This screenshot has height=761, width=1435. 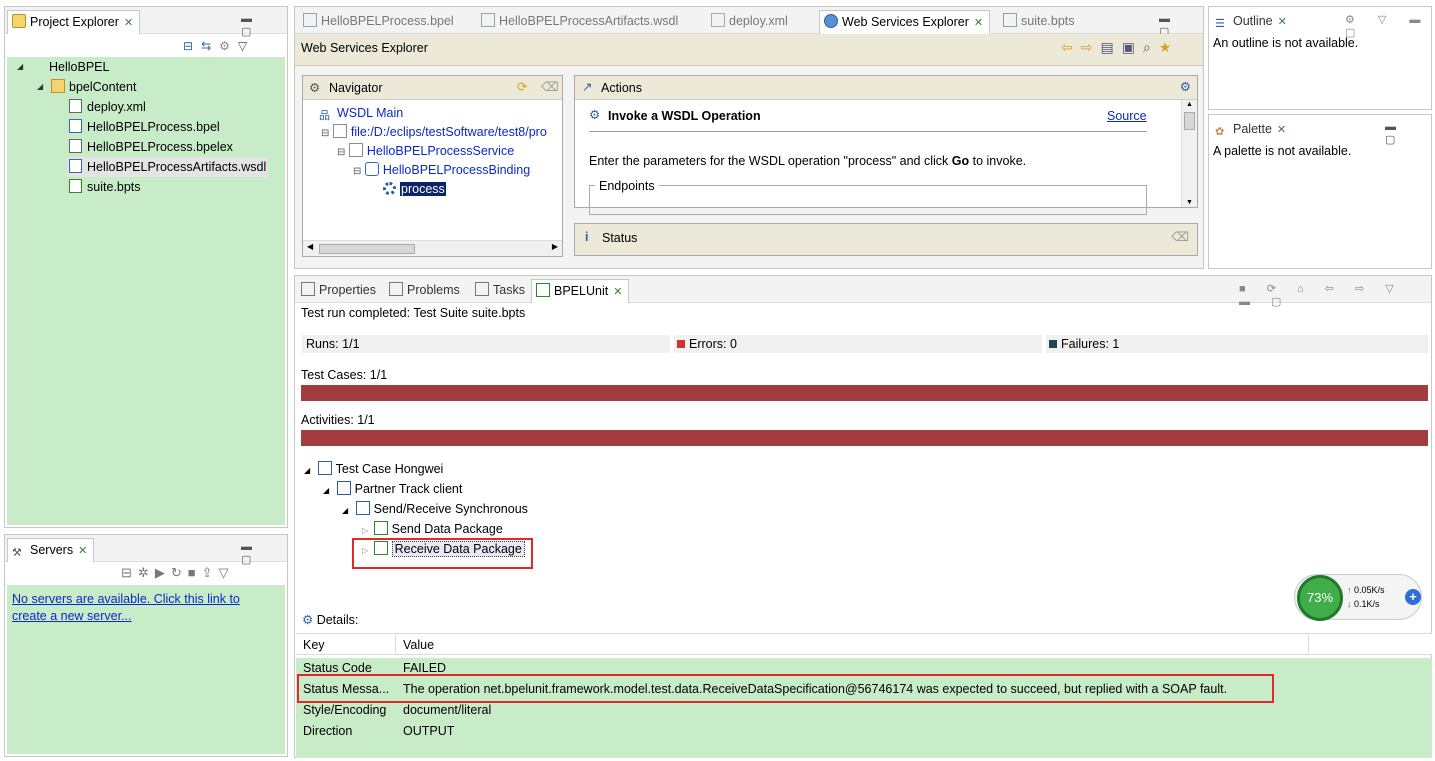 I want to click on tab-bpelunit: BPELUnit ✕, so click(x=580, y=291).